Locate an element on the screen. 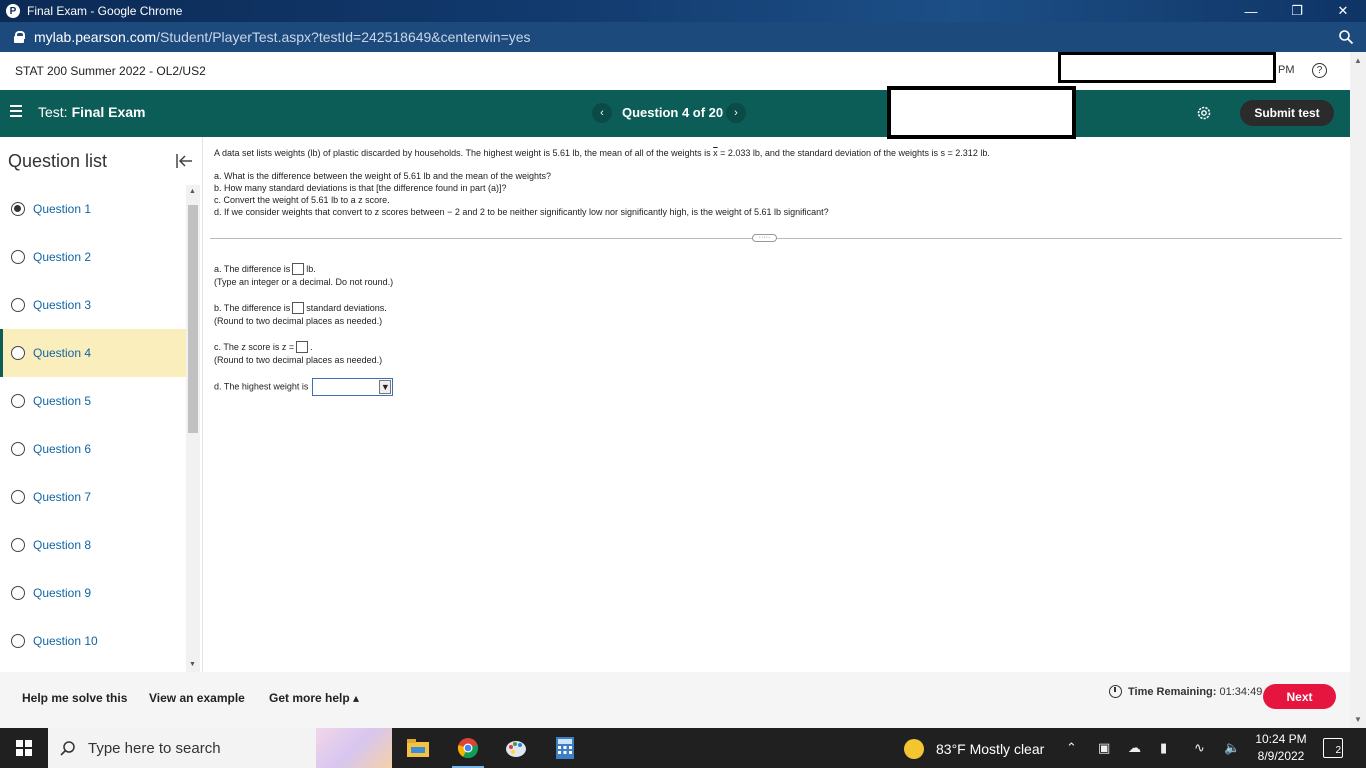 This screenshot has height=768, width=1366. meet-now-icon: ▣ is located at coordinates (1104, 748).